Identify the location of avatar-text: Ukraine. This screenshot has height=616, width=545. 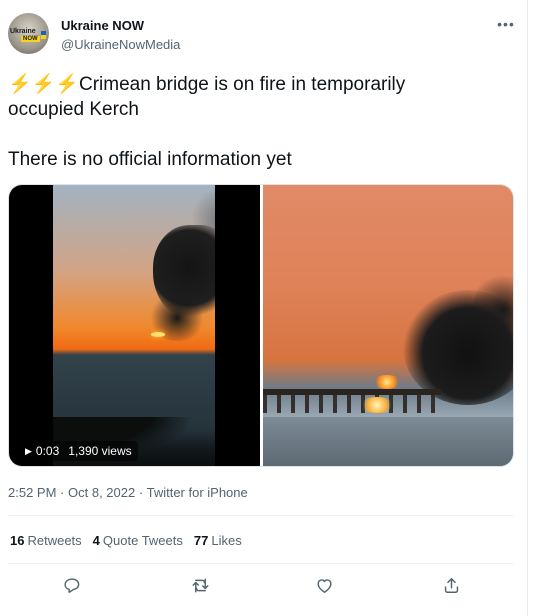
(23, 31).